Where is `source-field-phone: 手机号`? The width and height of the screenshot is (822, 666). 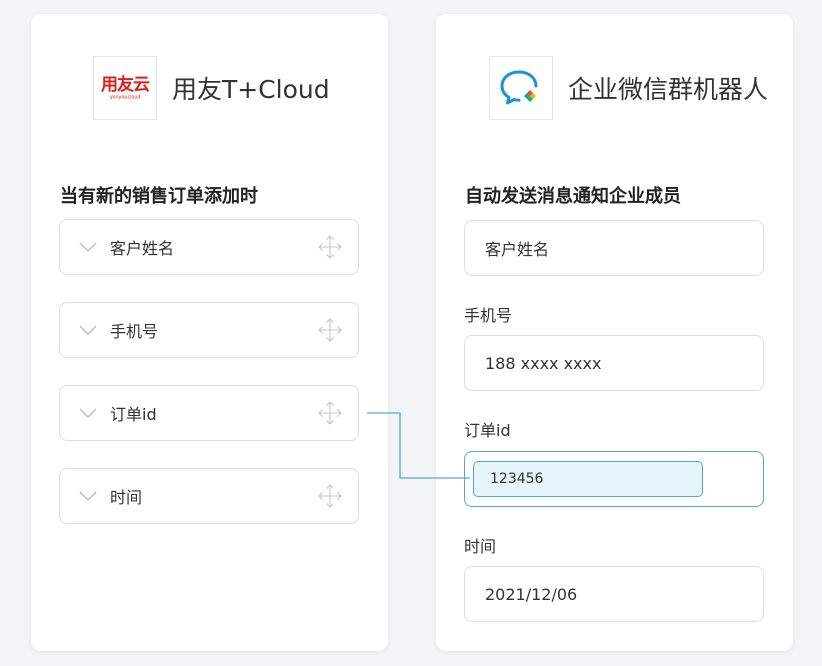 source-field-phone: 手机号 is located at coordinates (209, 330).